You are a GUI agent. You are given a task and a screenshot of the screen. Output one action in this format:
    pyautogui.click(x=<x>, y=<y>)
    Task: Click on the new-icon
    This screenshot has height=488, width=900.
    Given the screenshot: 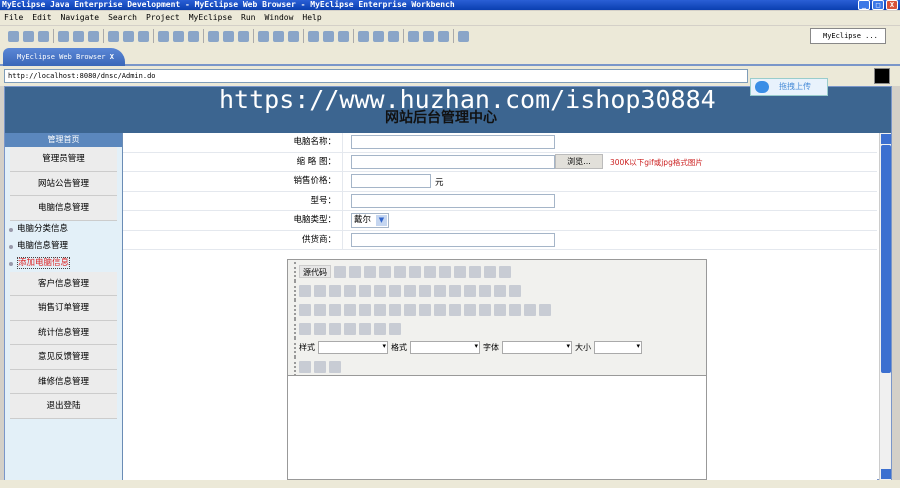 What is the action you would take?
    pyautogui.click(x=13, y=36)
    